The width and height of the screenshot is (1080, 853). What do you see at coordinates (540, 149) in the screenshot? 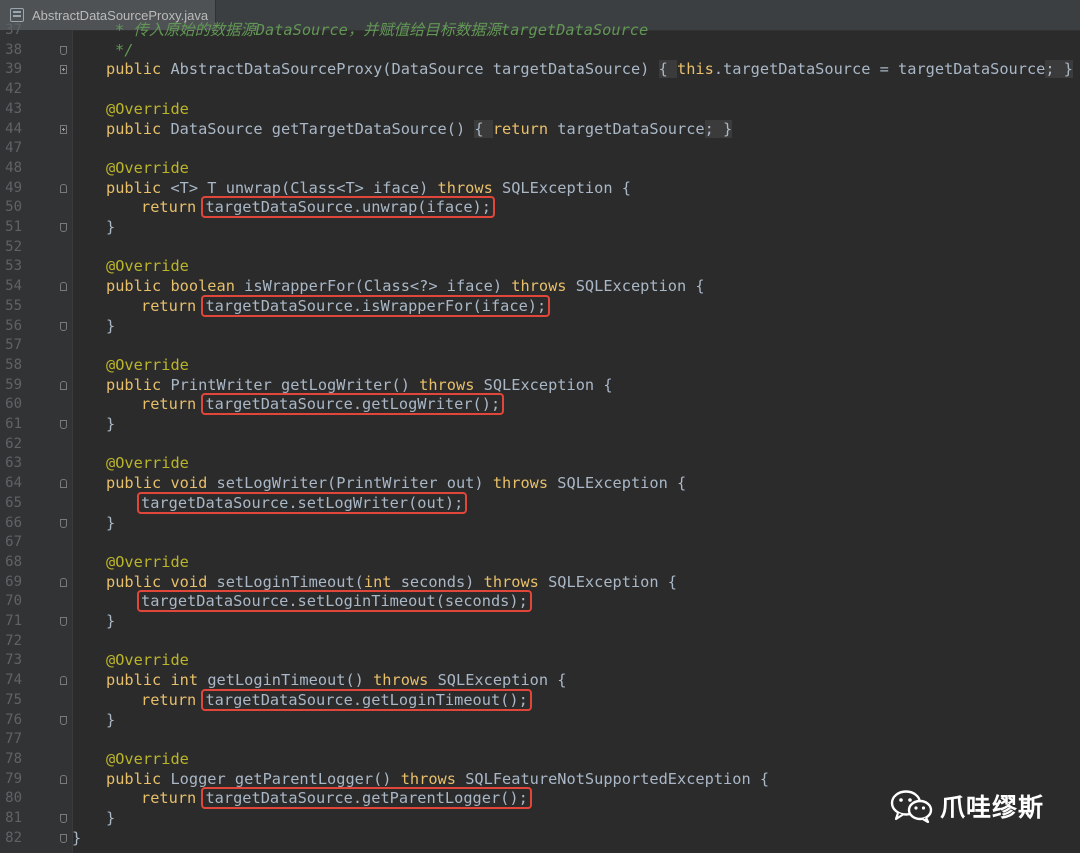
I see `code-line: 47` at bounding box center [540, 149].